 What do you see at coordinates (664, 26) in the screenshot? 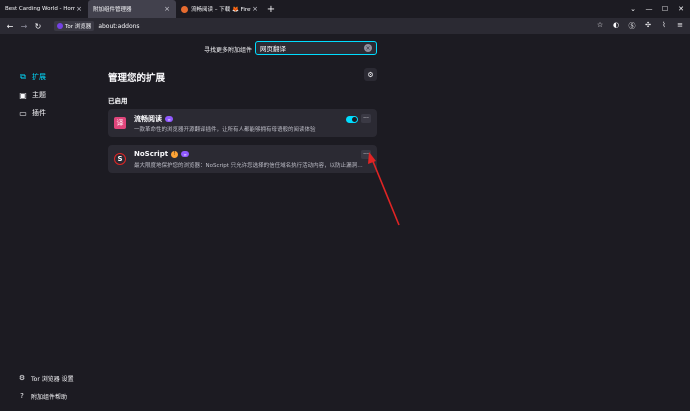
I see `broom-icon: ⌇` at bounding box center [664, 26].